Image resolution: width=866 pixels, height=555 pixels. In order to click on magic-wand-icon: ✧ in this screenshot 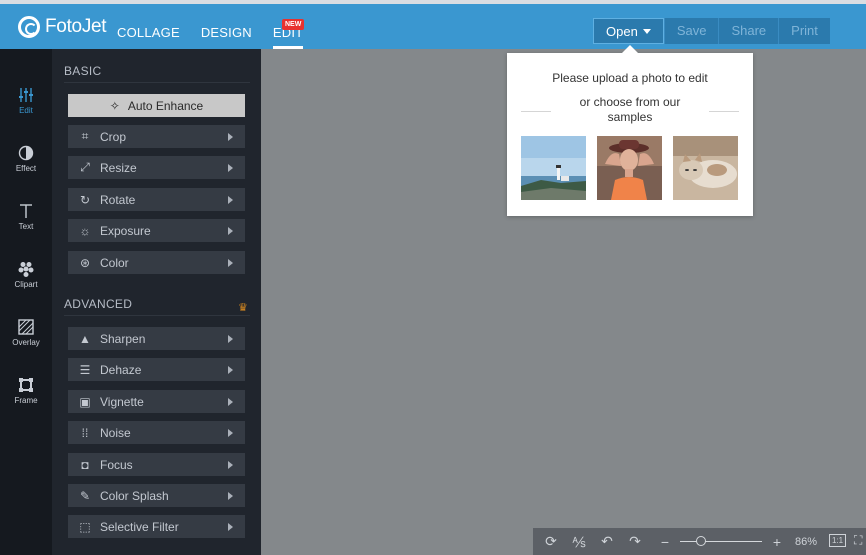, I will do `click(114, 105)`.